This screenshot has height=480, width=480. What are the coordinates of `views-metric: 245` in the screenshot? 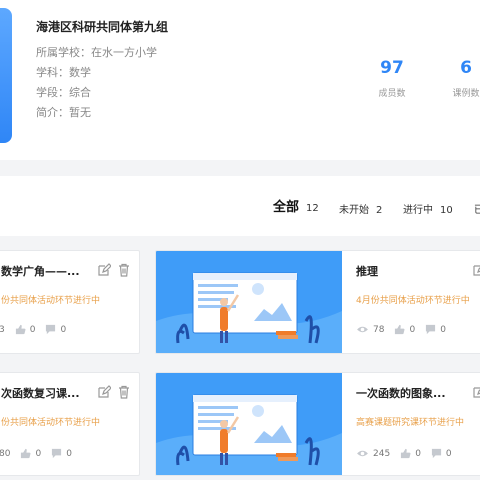 It's located at (373, 454).